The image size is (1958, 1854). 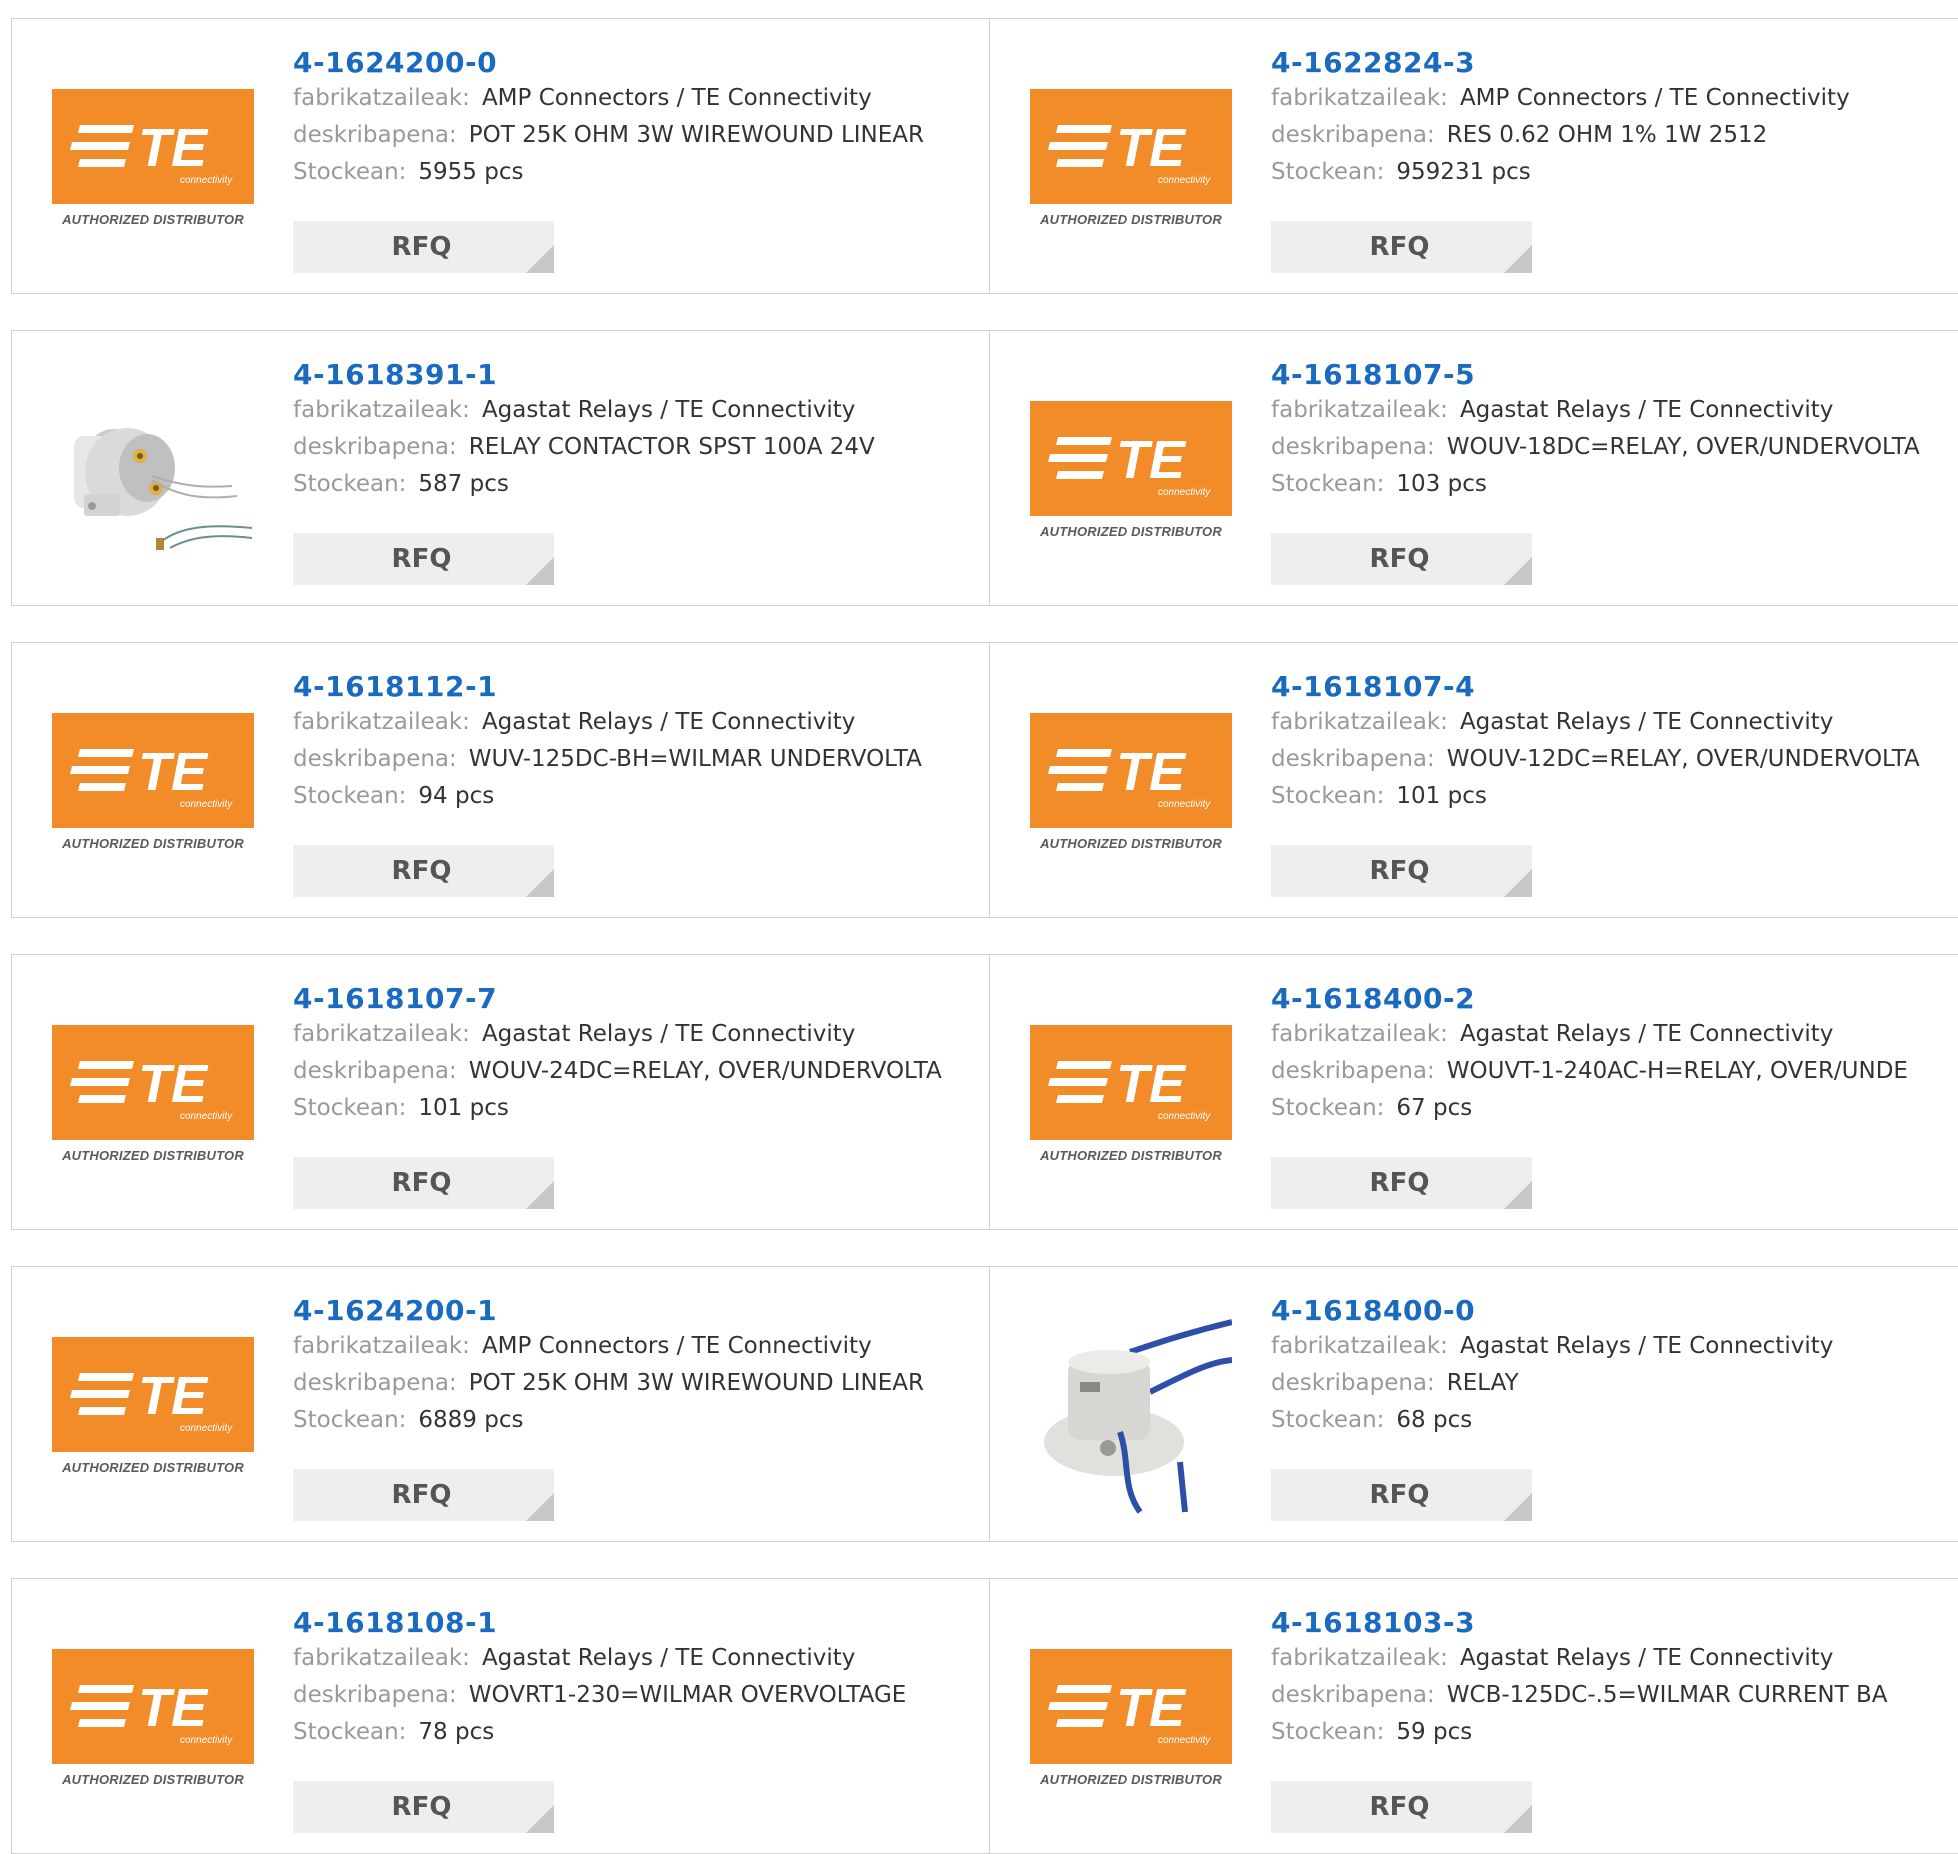 I want to click on description-value: RELAY CONTACTOR SPST 100A 24V, so click(x=671, y=447).